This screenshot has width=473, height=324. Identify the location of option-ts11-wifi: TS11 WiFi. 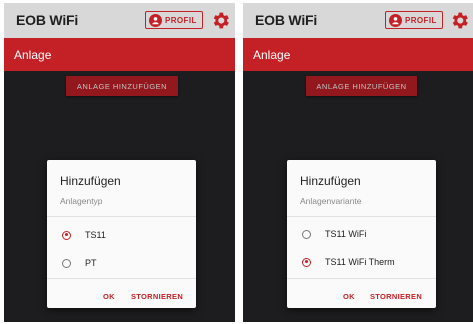
(334, 234).